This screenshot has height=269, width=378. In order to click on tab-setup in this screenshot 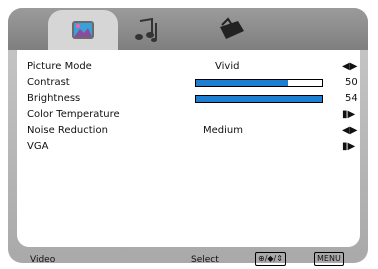, I will do `click(231, 30)`.